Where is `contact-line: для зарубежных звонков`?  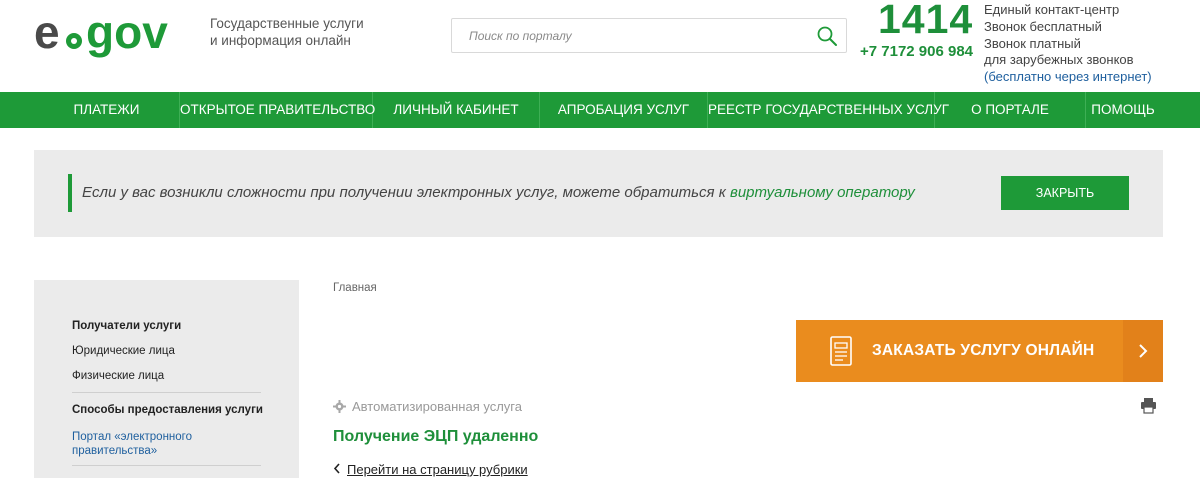
contact-line: для зарубежных звонков is located at coordinates (1059, 60).